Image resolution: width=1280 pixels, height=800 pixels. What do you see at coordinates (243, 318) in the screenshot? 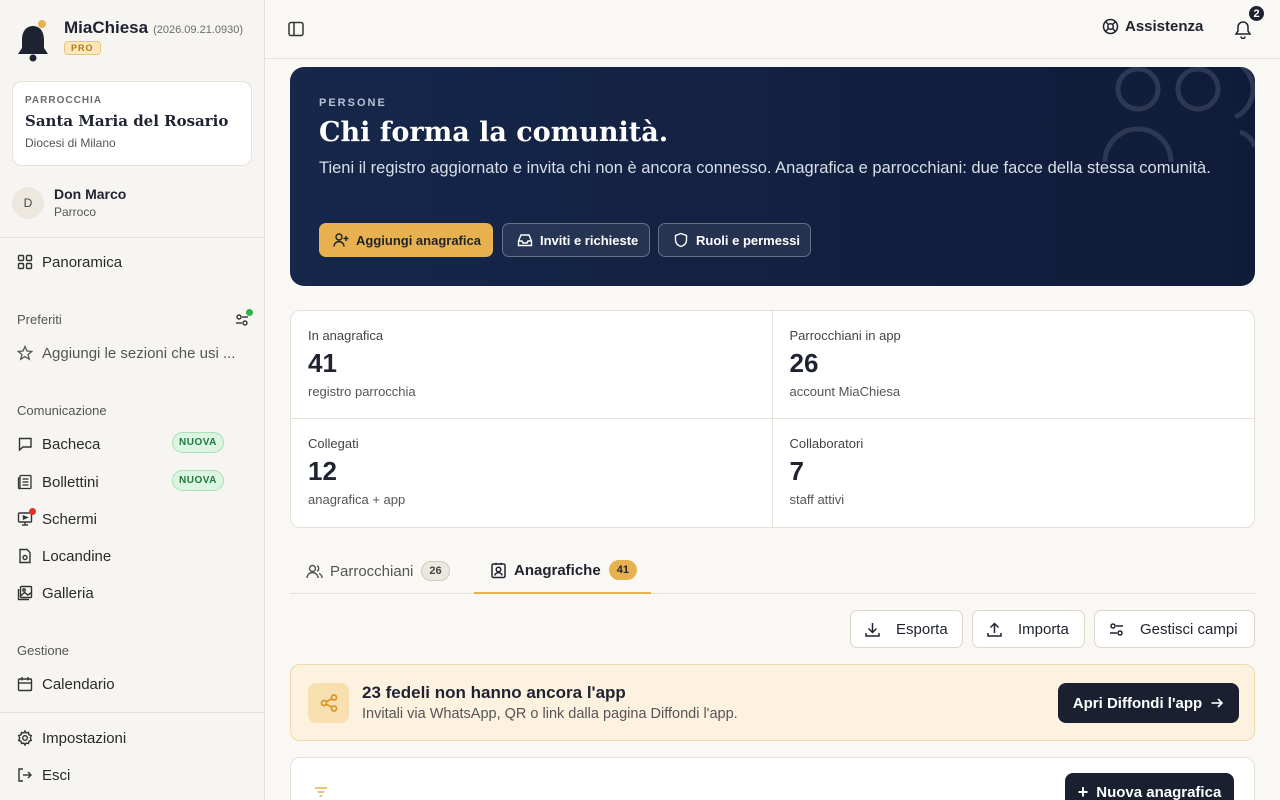
I see `favorites-settings-icon` at bounding box center [243, 318].